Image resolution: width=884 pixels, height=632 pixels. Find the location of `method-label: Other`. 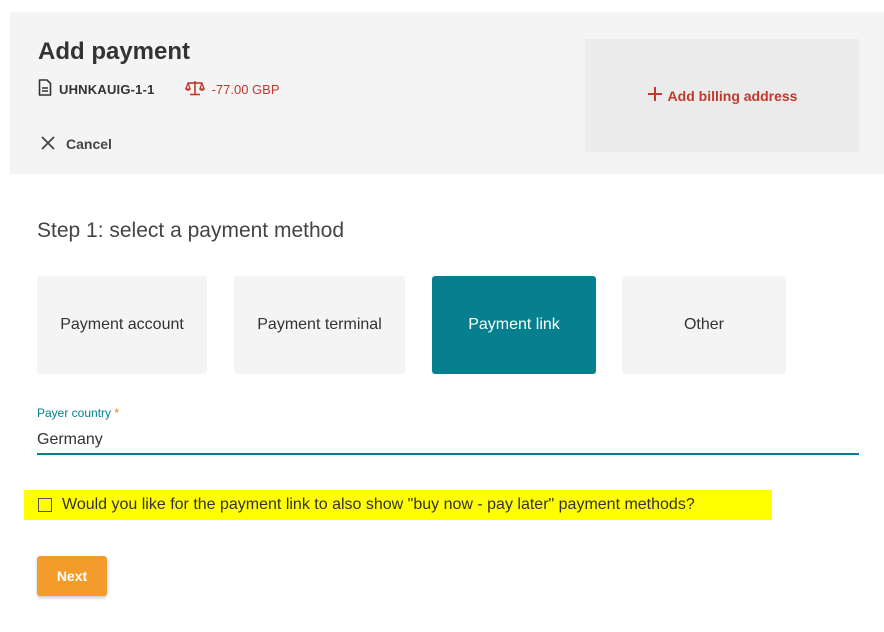

method-label: Other is located at coordinates (703, 324).